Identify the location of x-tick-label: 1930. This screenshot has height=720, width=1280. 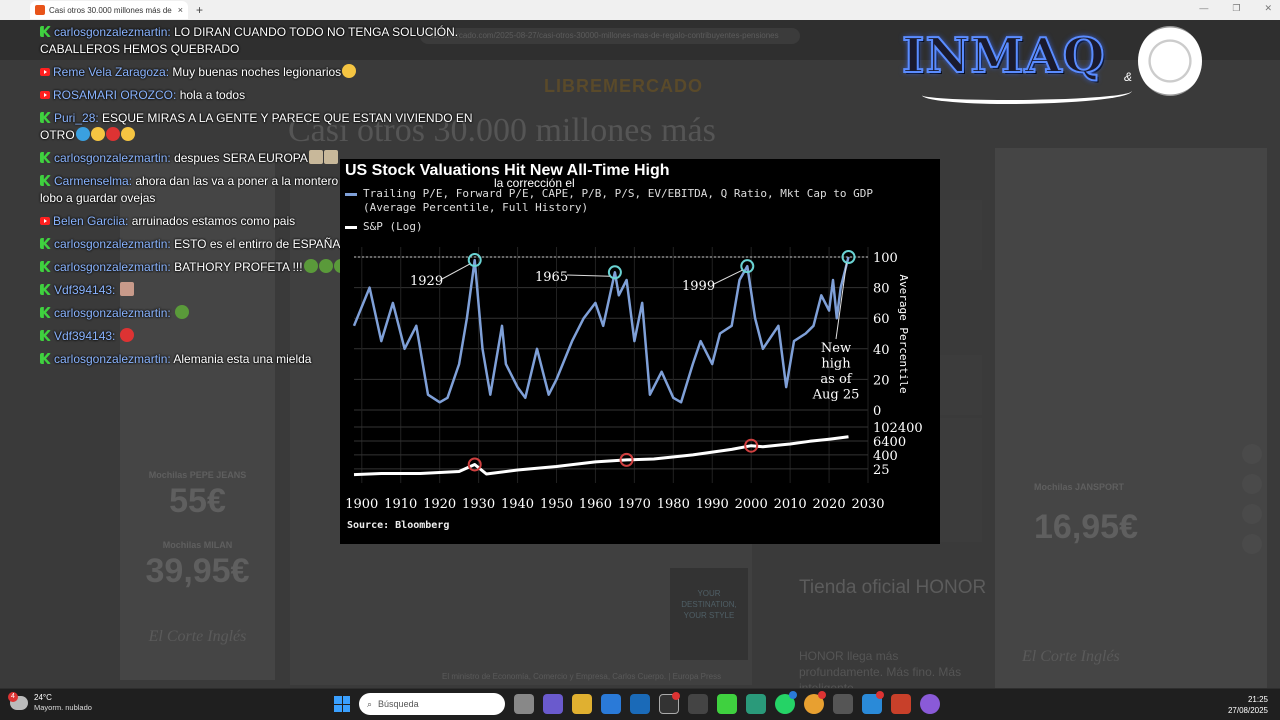
(478, 504).